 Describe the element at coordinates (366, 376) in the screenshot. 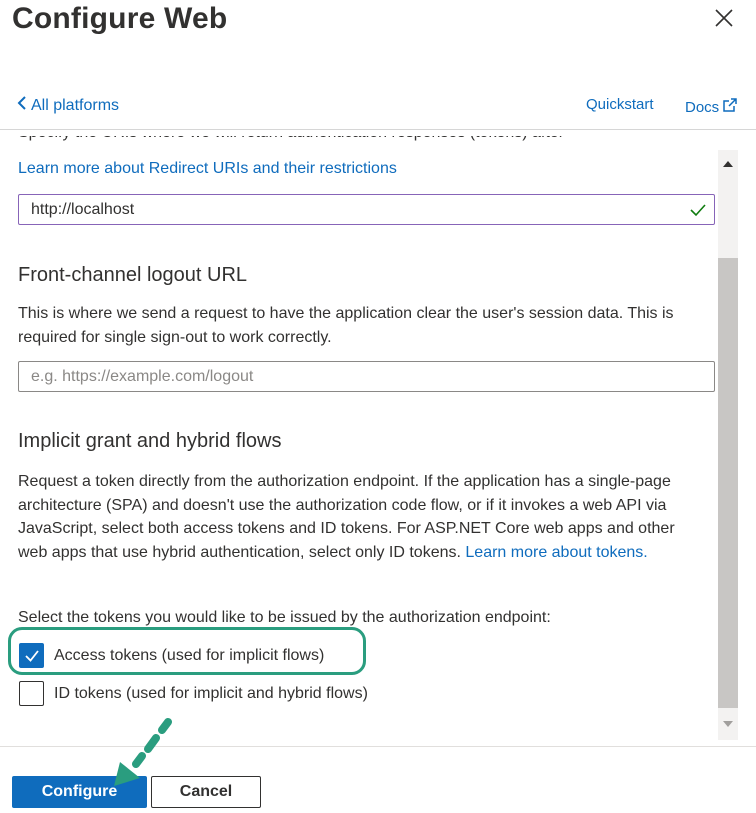

I see `logout-url-input: e.g. https://example.com/logout` at that location.